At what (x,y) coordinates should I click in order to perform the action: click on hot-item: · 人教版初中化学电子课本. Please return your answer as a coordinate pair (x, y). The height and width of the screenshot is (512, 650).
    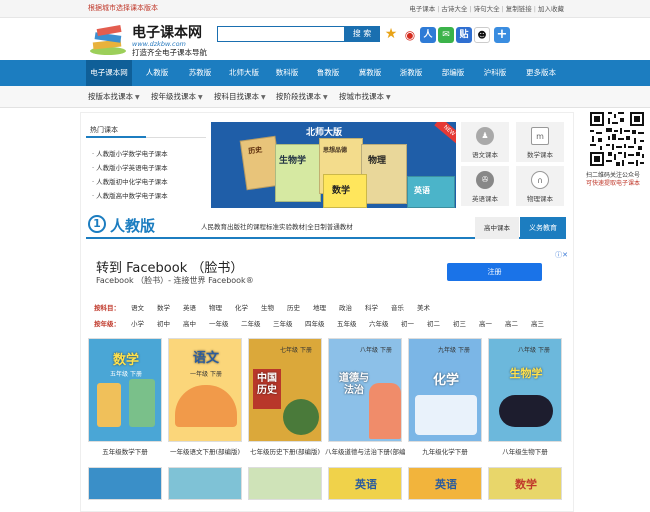
    Looking at the image, I should click on (130, 181).